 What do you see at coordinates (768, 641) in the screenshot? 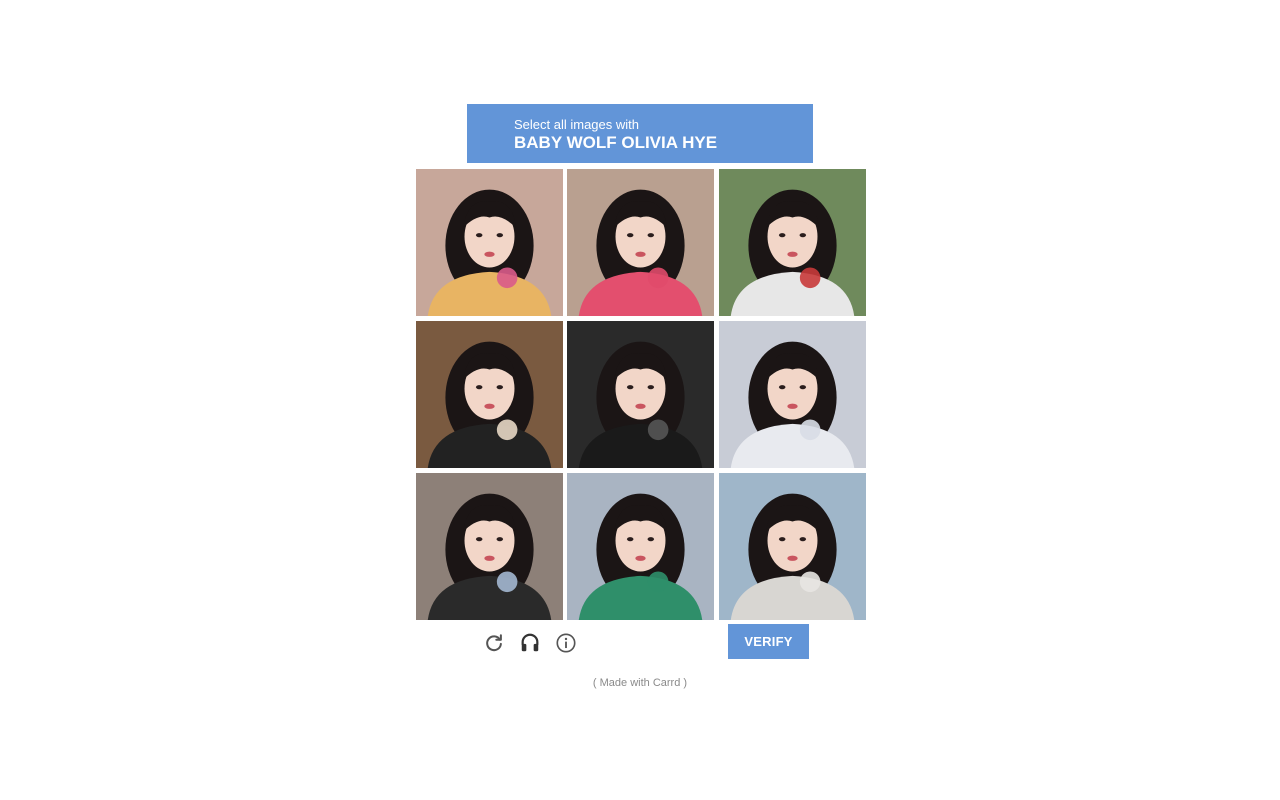
I see `verify-button: VERIFY` at bounding box center [768, 641].